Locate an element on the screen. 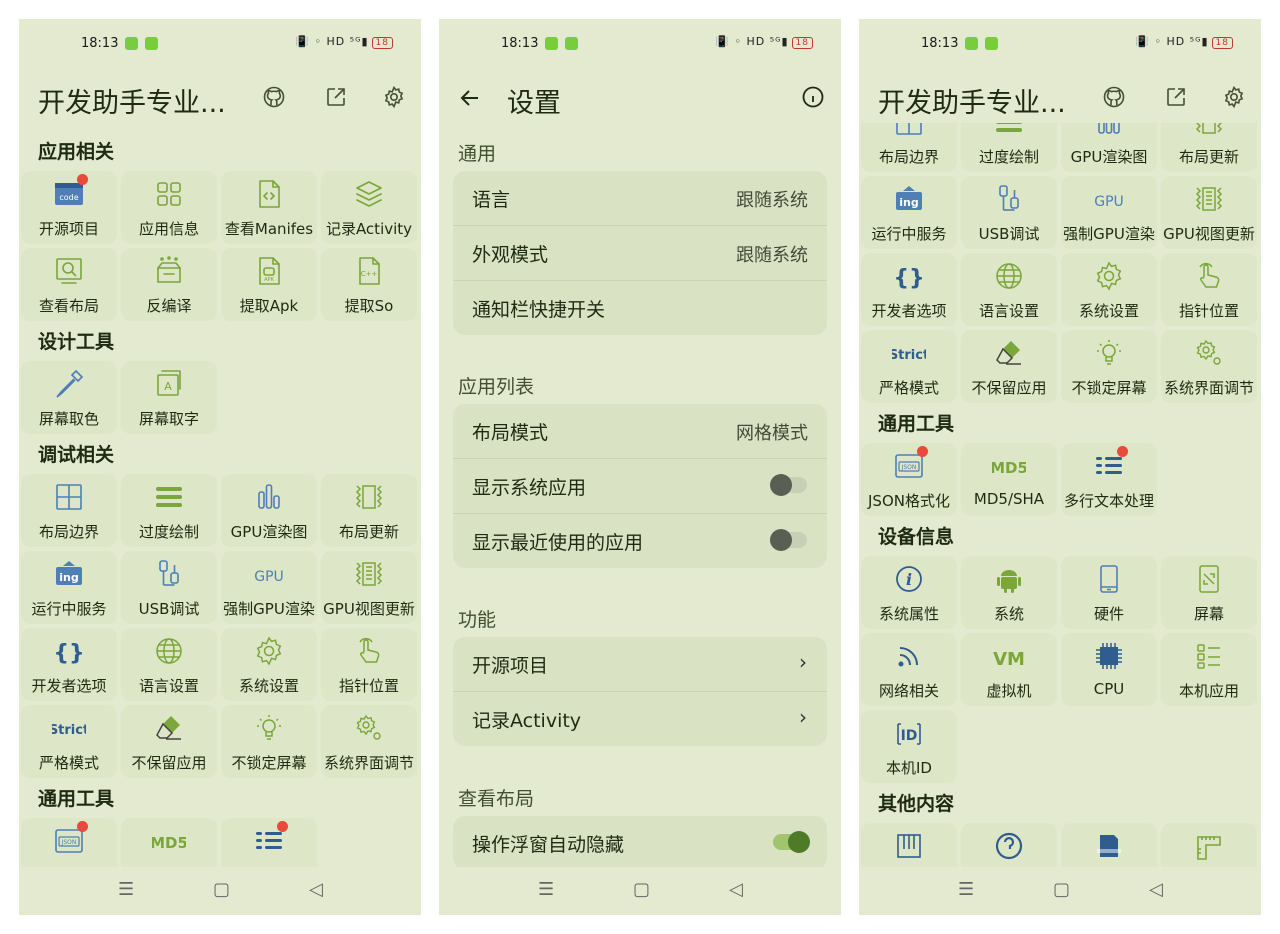  tool-tile: 查看Manifes is located at coordinates (269, 207).